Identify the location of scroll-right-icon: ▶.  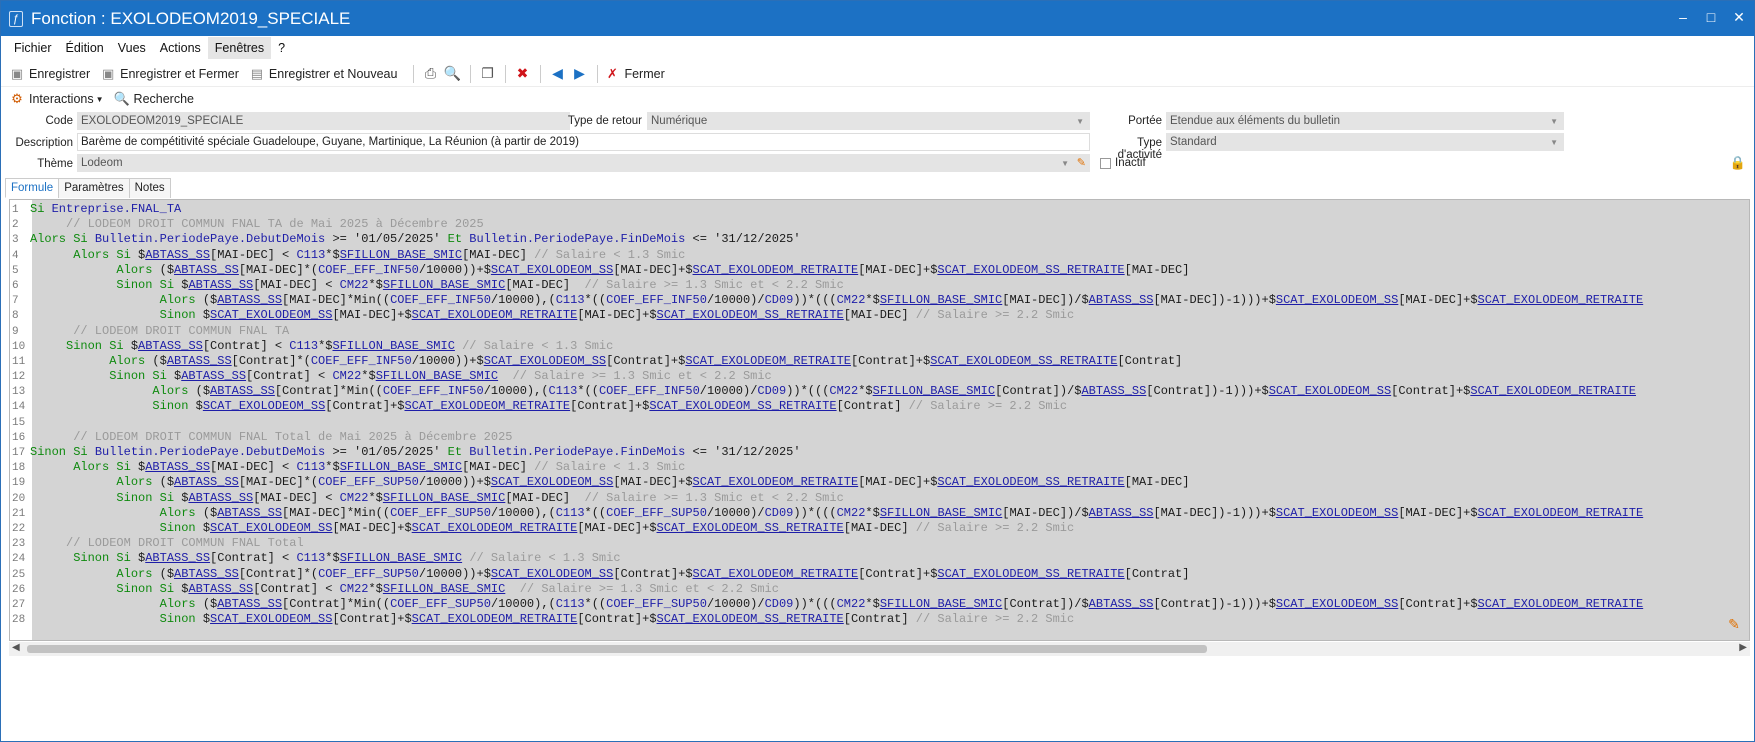
(1743, 647).